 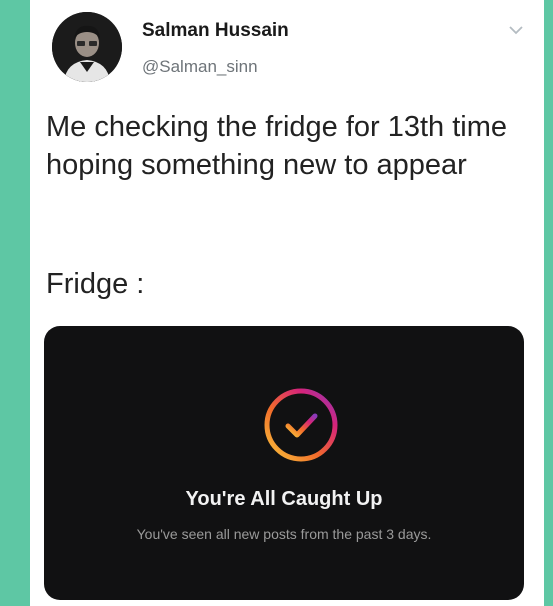 What do you see at coordinates (200, 67) in the screenshot?
I see `author-handle: @Salman_sinn` at bounding box center [200, 67].